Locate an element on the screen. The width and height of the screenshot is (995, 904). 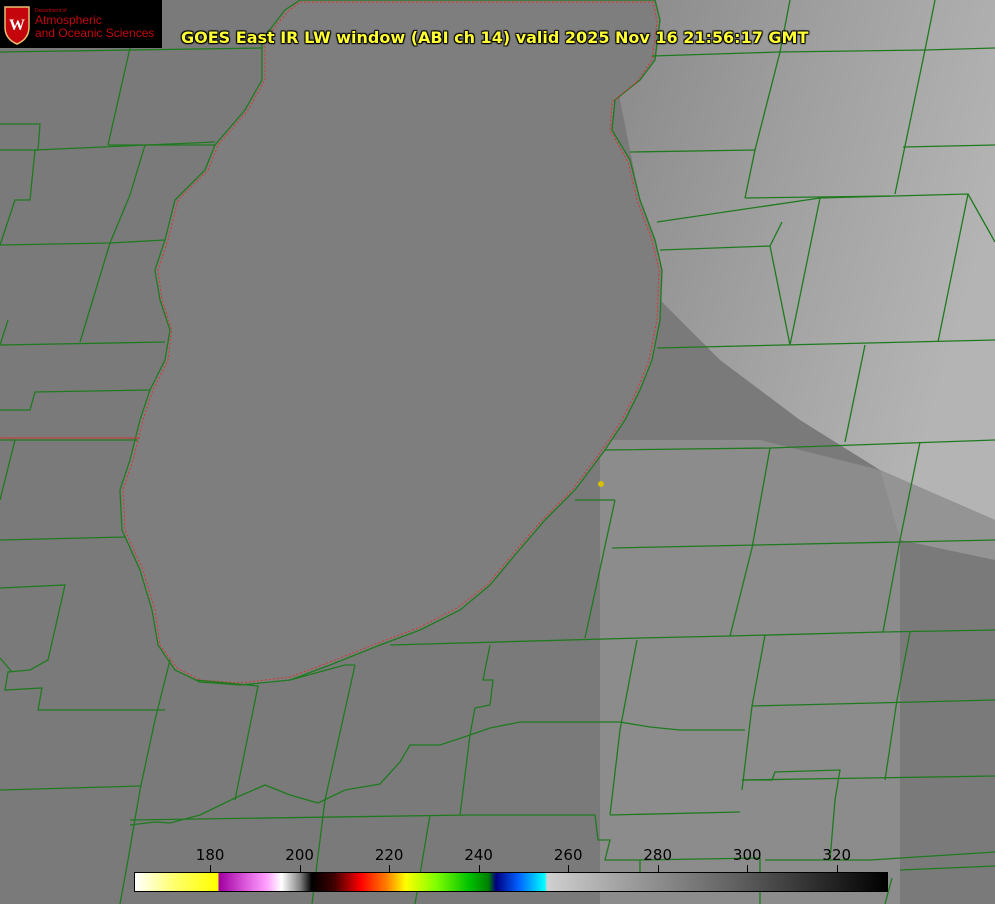
svg-text: W is located at coordinates (17, 25).